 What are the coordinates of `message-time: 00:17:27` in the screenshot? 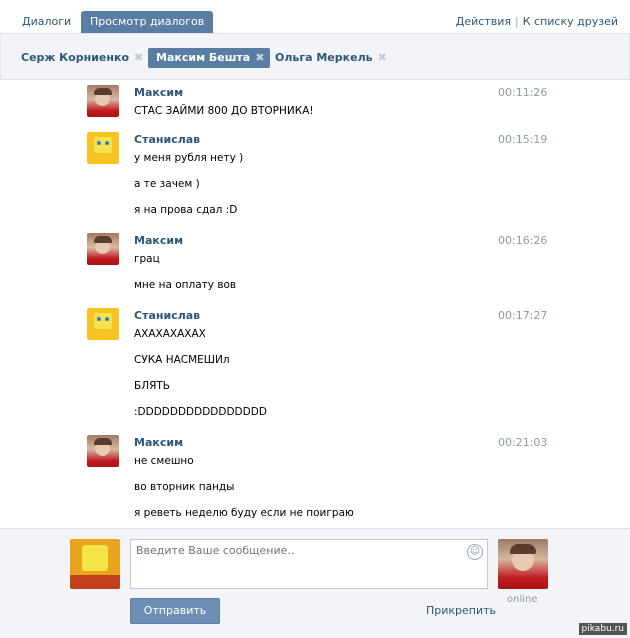 It's located at (523, 315).